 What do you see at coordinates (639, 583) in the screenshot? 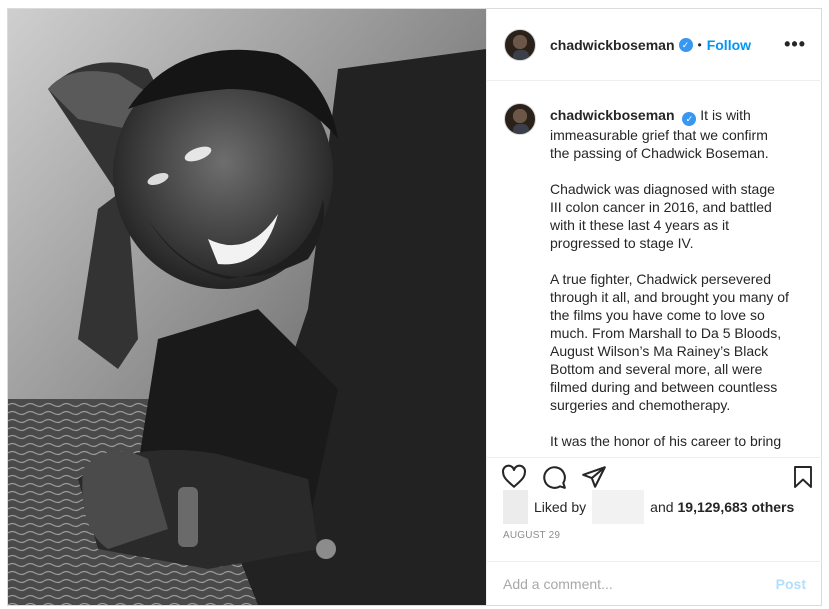
I see `comment-input` at bounding box center [639, 583].